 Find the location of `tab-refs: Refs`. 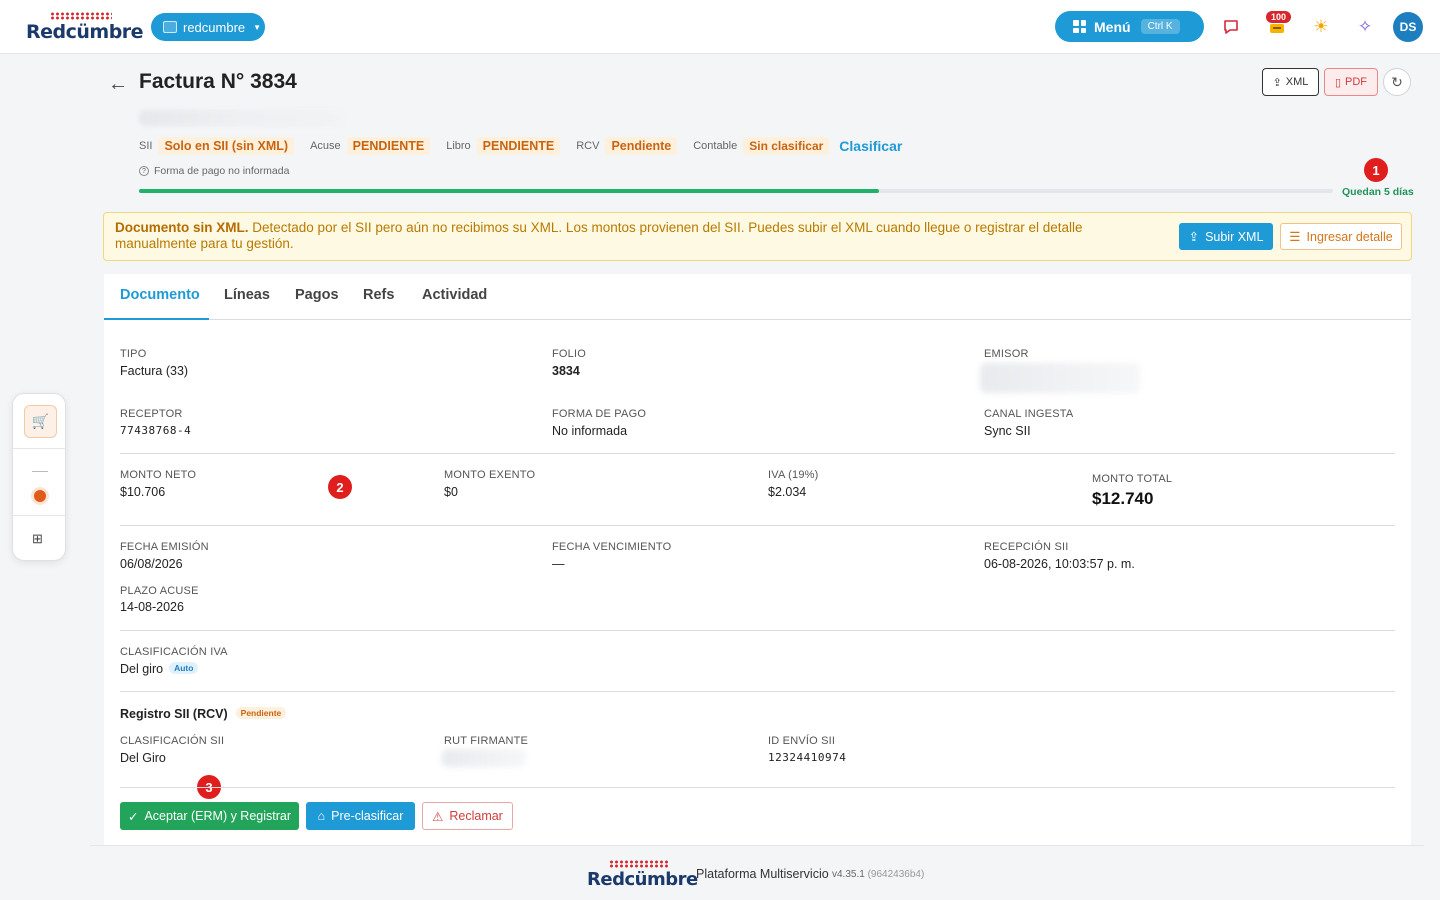

tab-refs: Refs is located at coordinates (378, 295).